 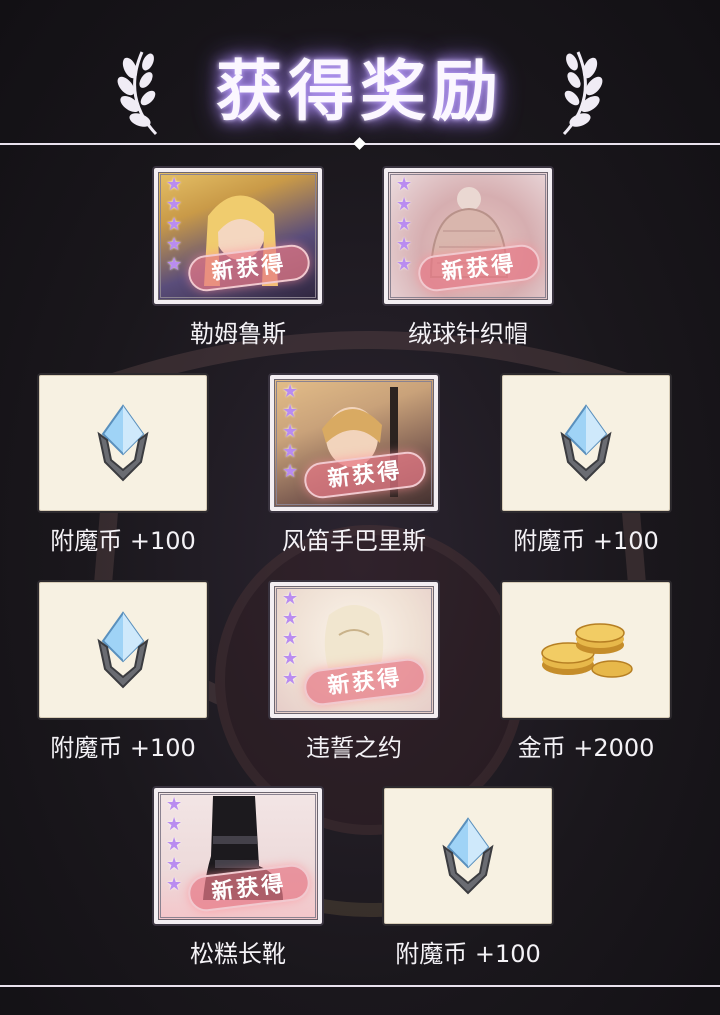 What do you see at coordinates (238, 334) in the screenshot?
I see `reward-label: 勒姆鲁斯` at bounding box center [238, 334].